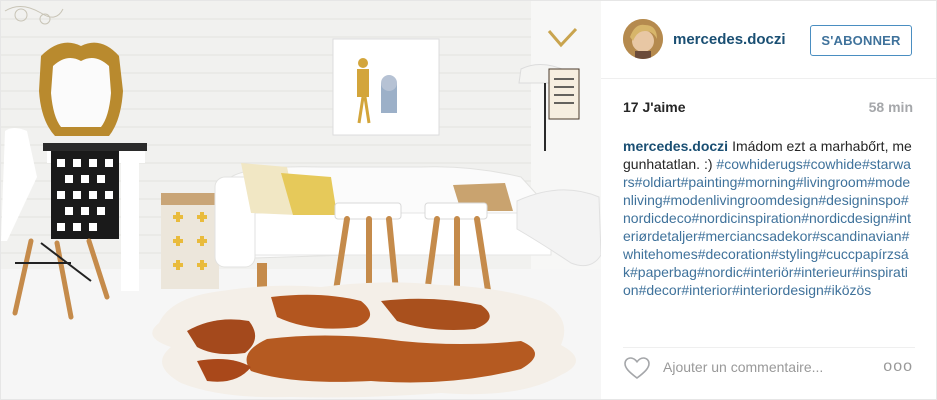 The image size is (937, 400). Describe the element at coordinates (861, 40) in the screenshot. I see `follow-button: S'ABONNER` at that location.